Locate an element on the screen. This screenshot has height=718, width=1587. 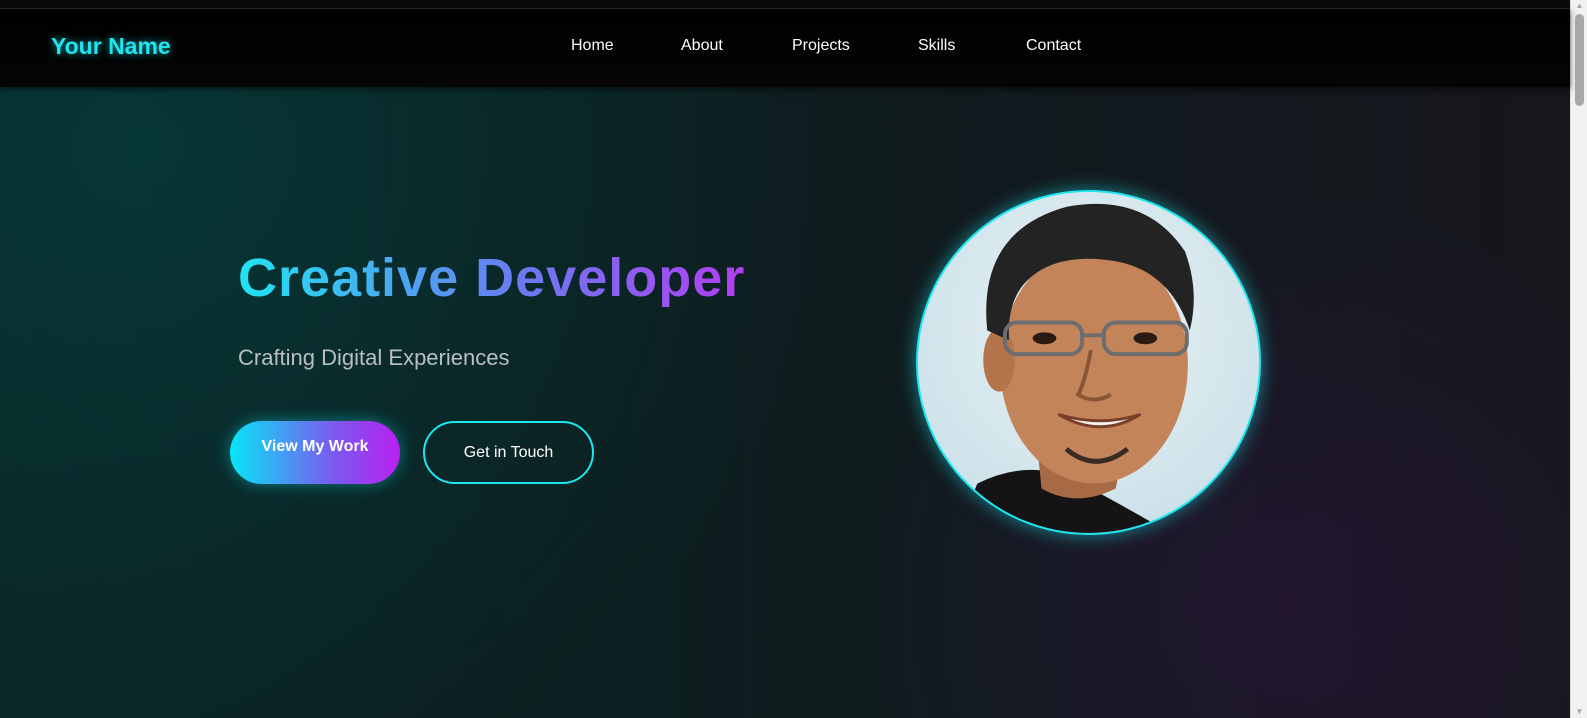
nav-link-skills: Skills is located at coordinates (936, 46).